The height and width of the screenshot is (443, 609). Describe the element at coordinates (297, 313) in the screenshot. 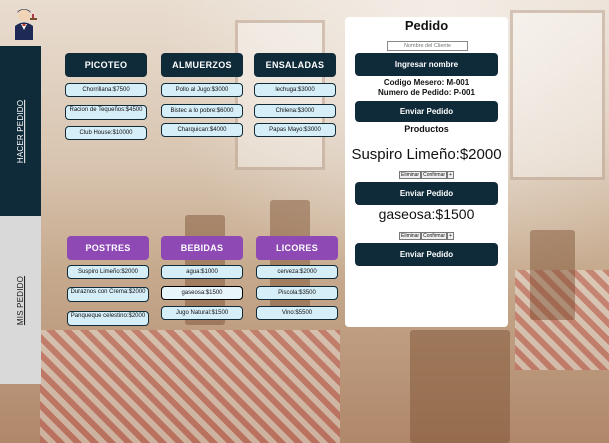

I see `menu-item-button: Vino:$5500` at that location.